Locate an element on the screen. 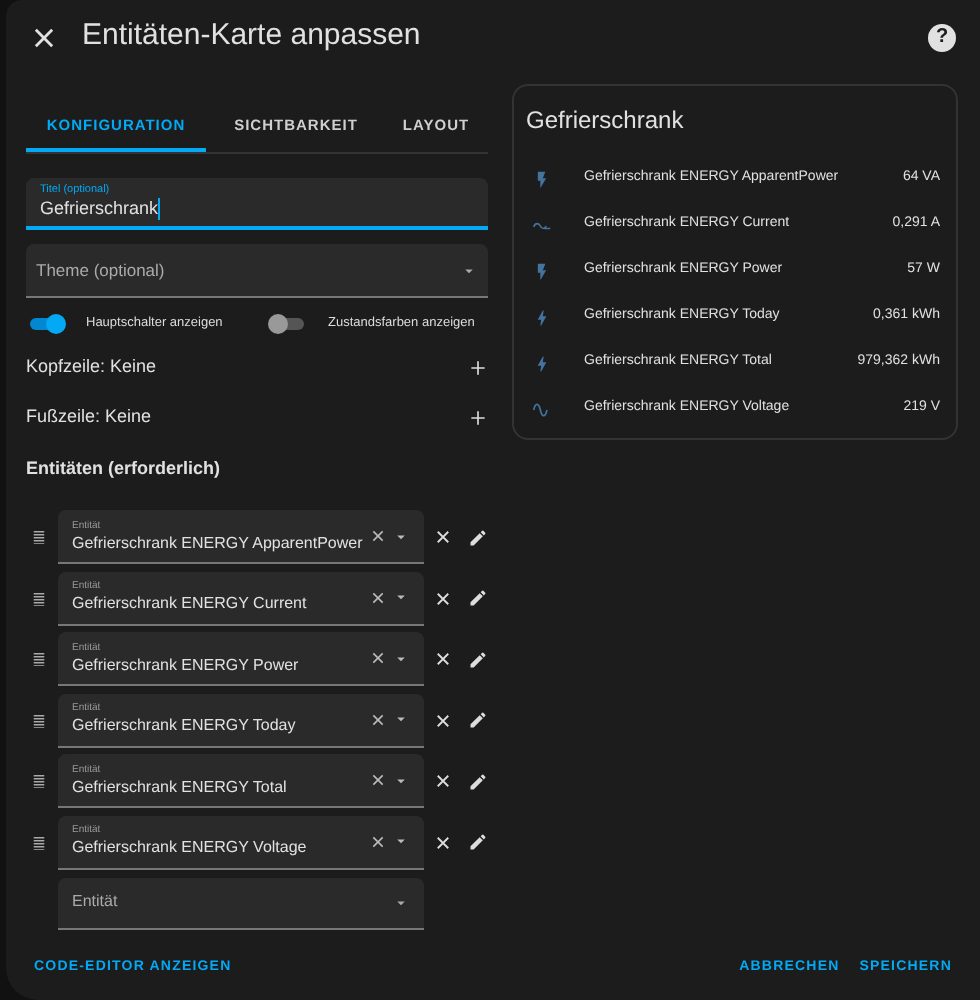 This screenshot has height=1000, width=980. card-title: Gefrierschrank is located at coordinates (605, 121).